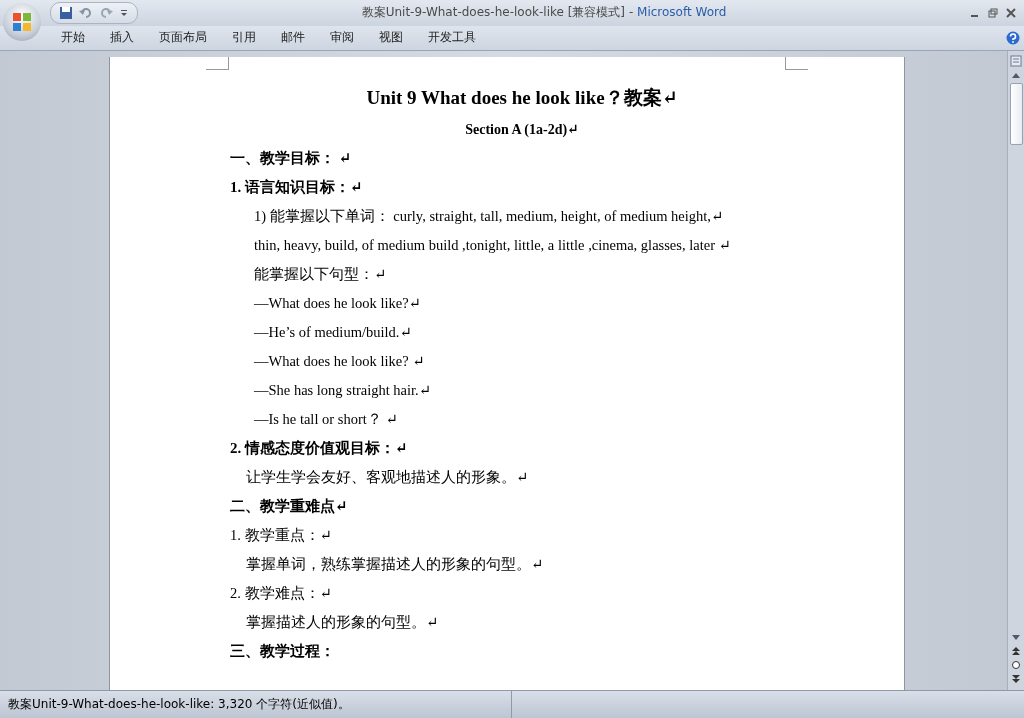  What do you see at coordinates (1016, 665) in the screenshot?
I see `browse-object-icon` at bounding box center [1016, 665].